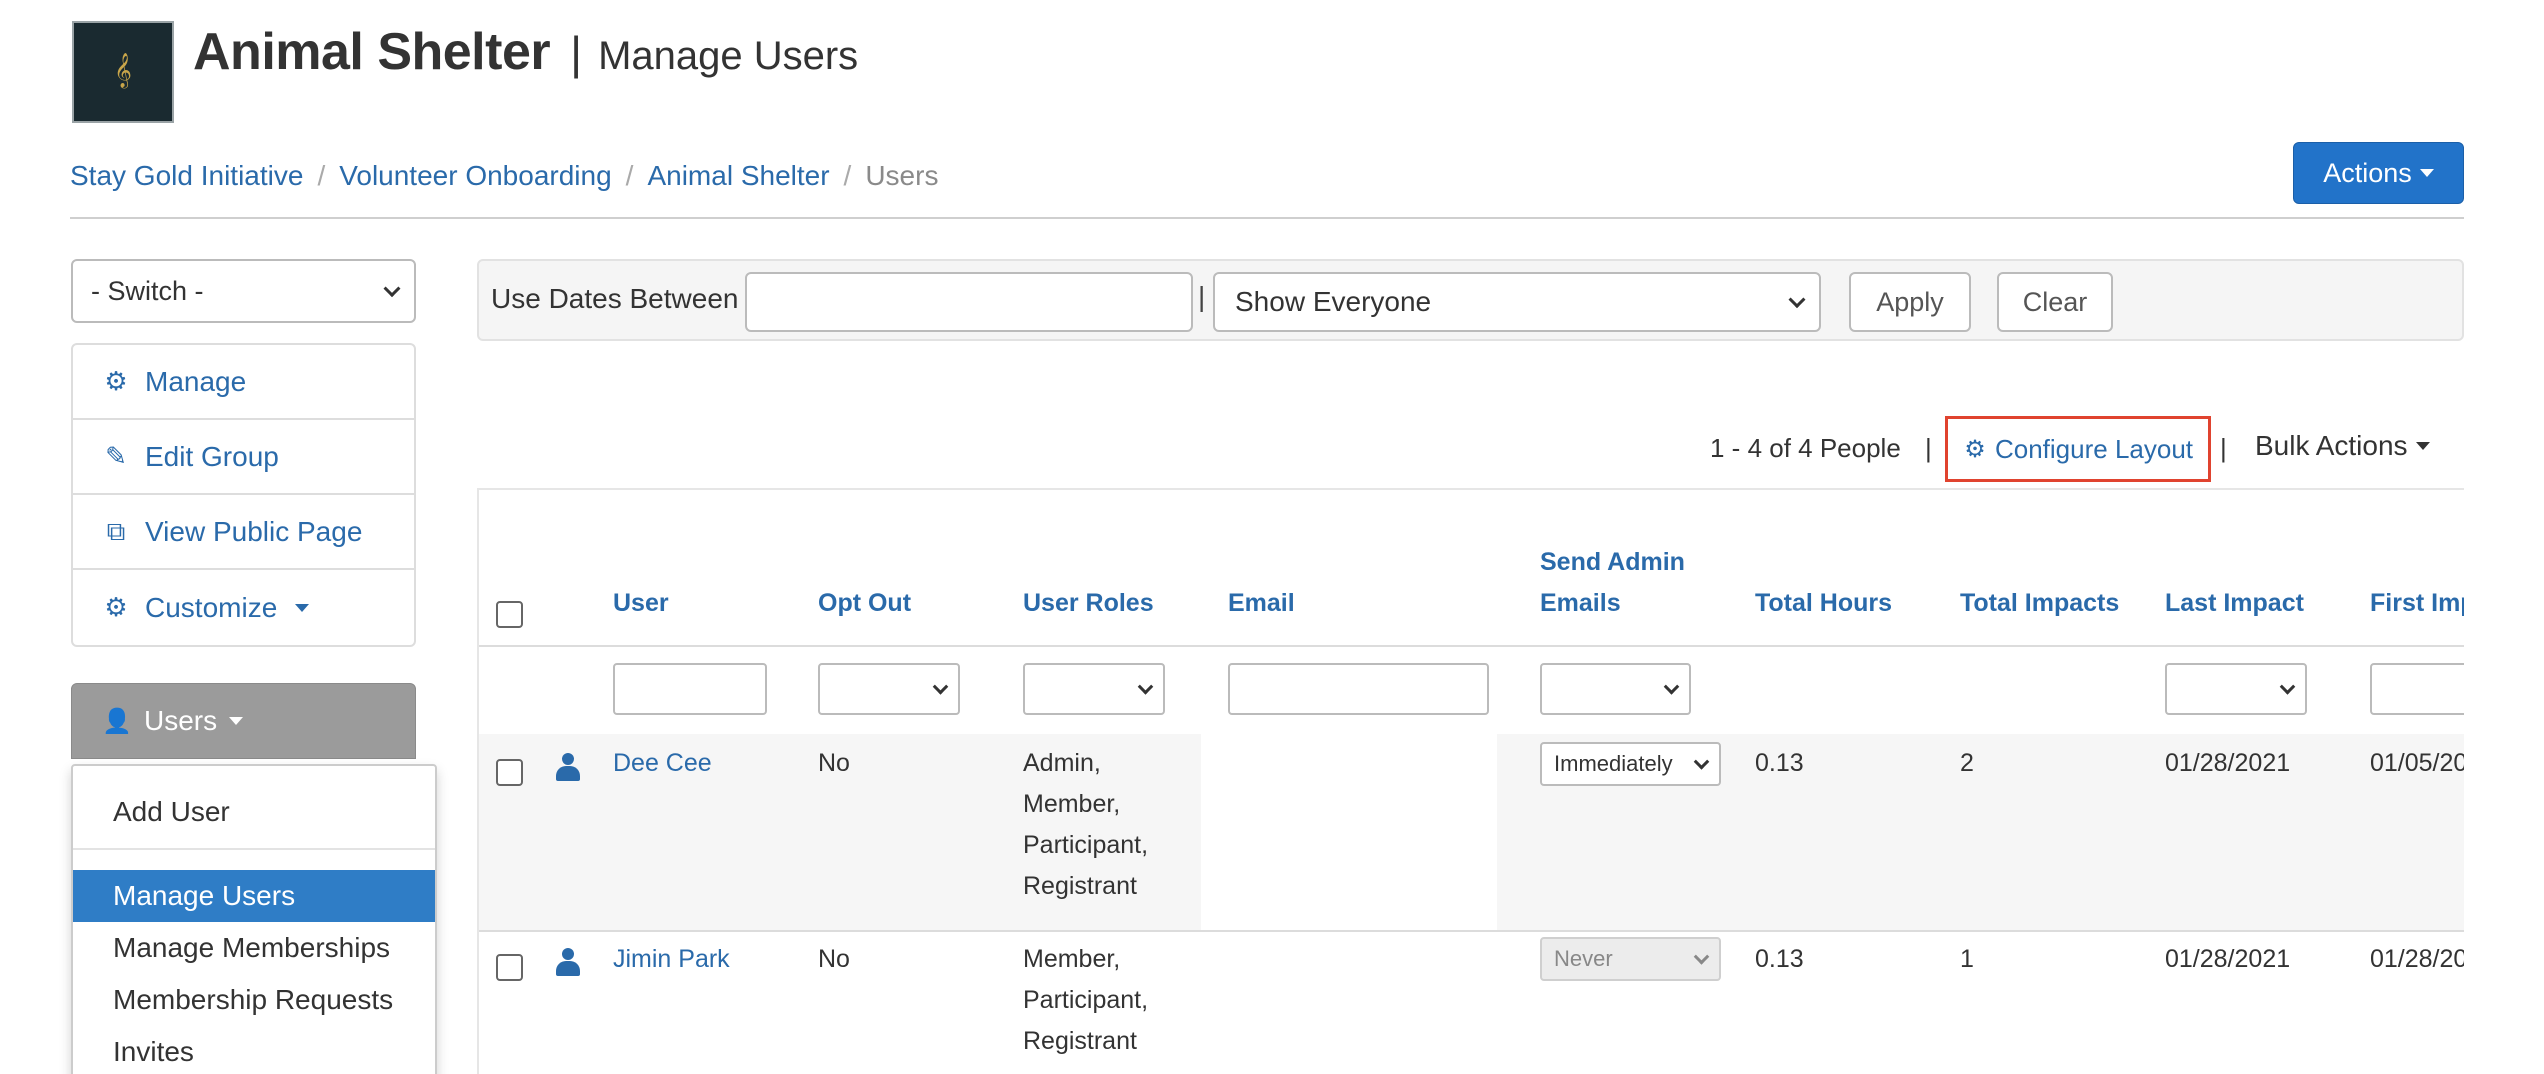 The height and width of the screenshot is (1074, 2544). Describe the element at coordinates (1580, 603) in the screenshot. I see `column-header-send-admin-emails-line2: Emails` at that location.